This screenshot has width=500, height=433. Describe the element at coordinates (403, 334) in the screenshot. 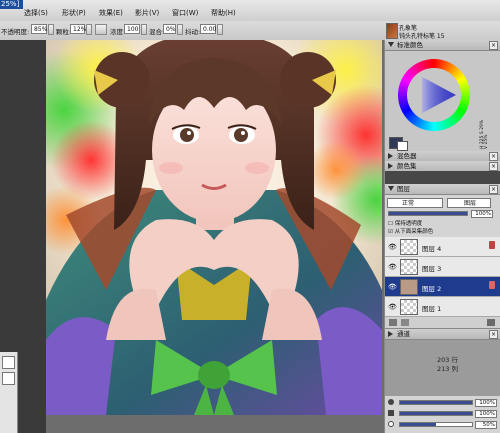

I see `panel-title-channels: 通道` at that location.